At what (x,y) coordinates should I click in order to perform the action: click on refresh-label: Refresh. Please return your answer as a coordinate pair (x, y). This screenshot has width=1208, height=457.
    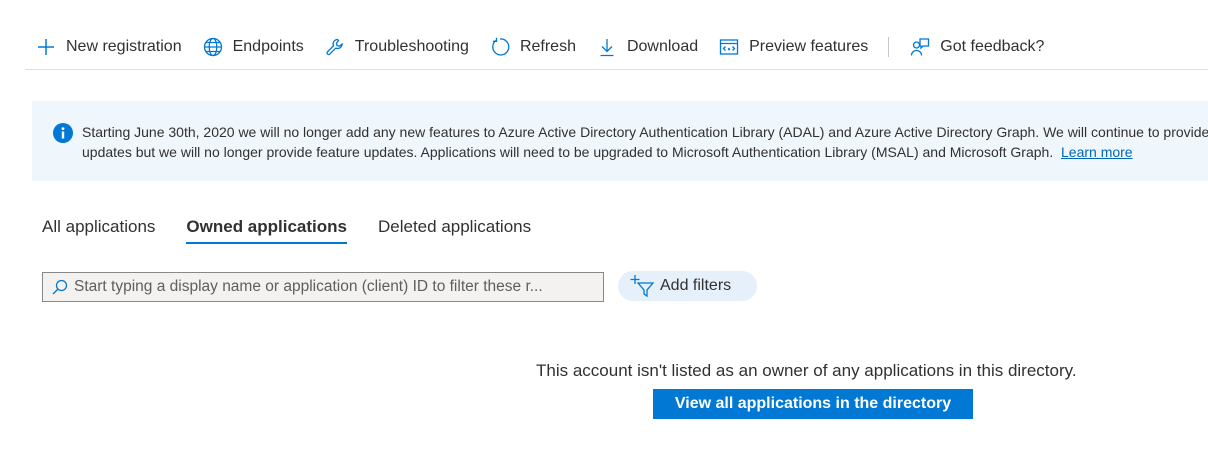
    Looking at the image, I should click on (547, 46).